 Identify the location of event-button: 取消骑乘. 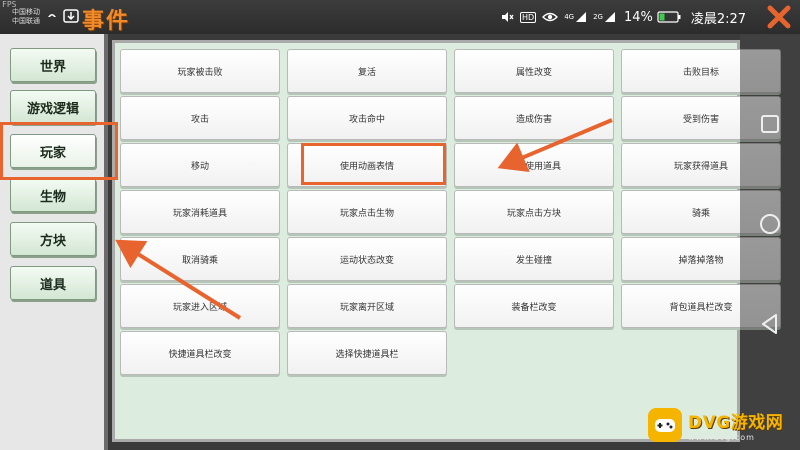
(200, 259).